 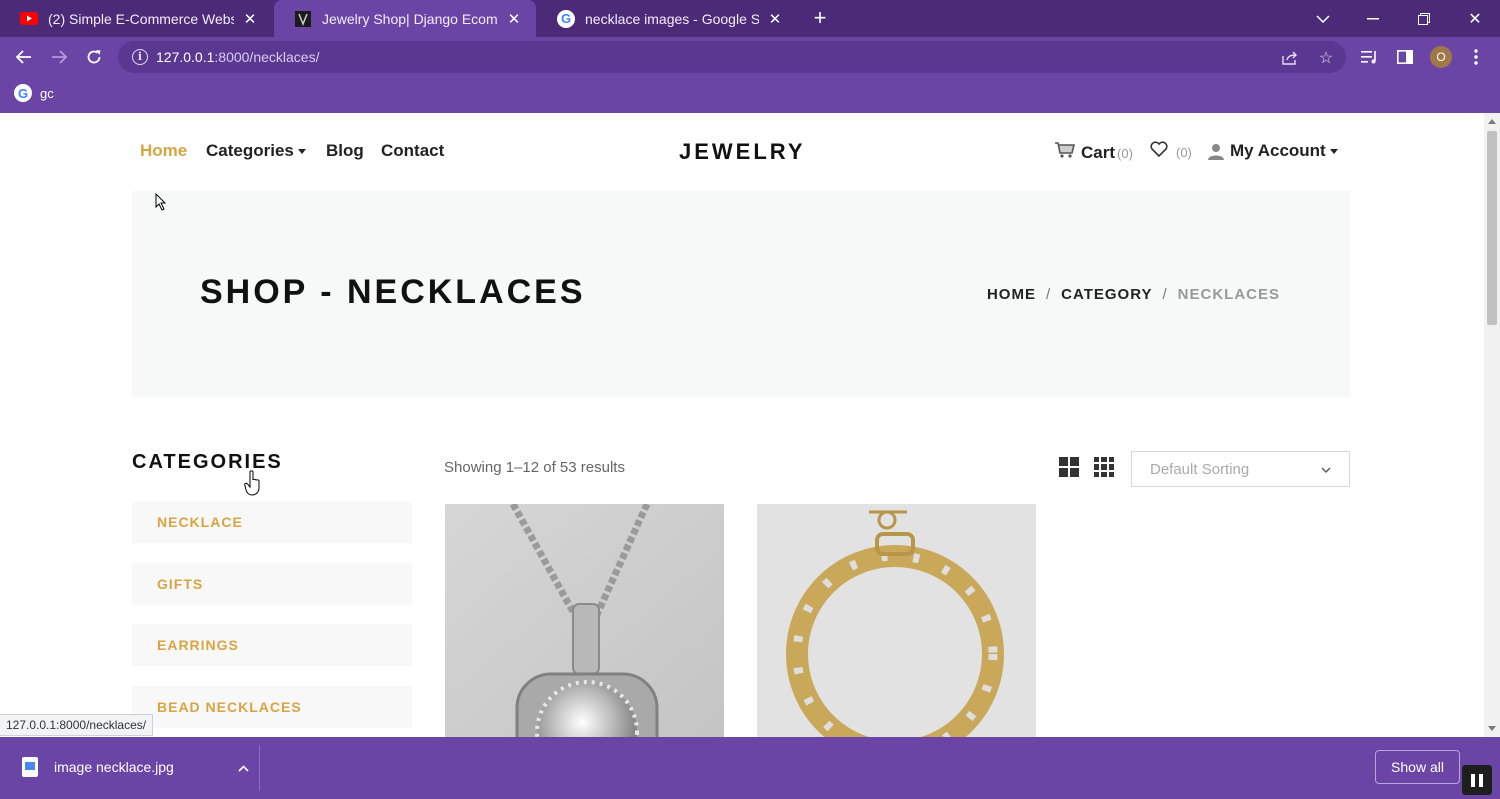 I want to click on new-tab-button: +, so click(x=820, y=18).